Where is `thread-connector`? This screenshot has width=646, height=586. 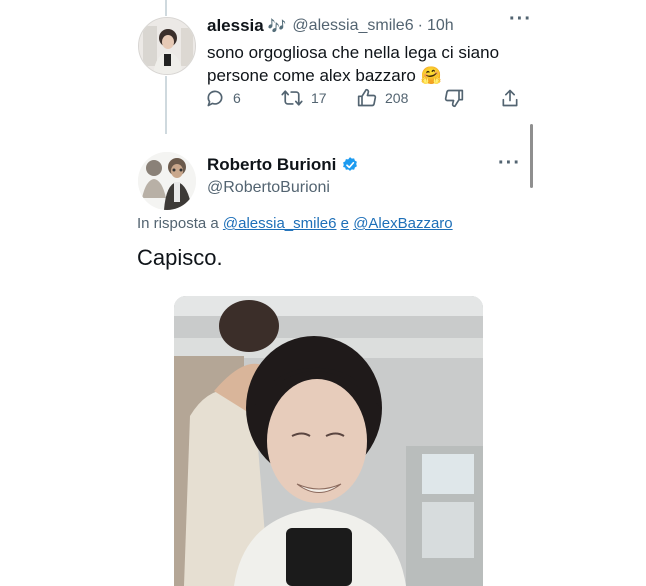
thread-connector is located at coordinates (166, 105).